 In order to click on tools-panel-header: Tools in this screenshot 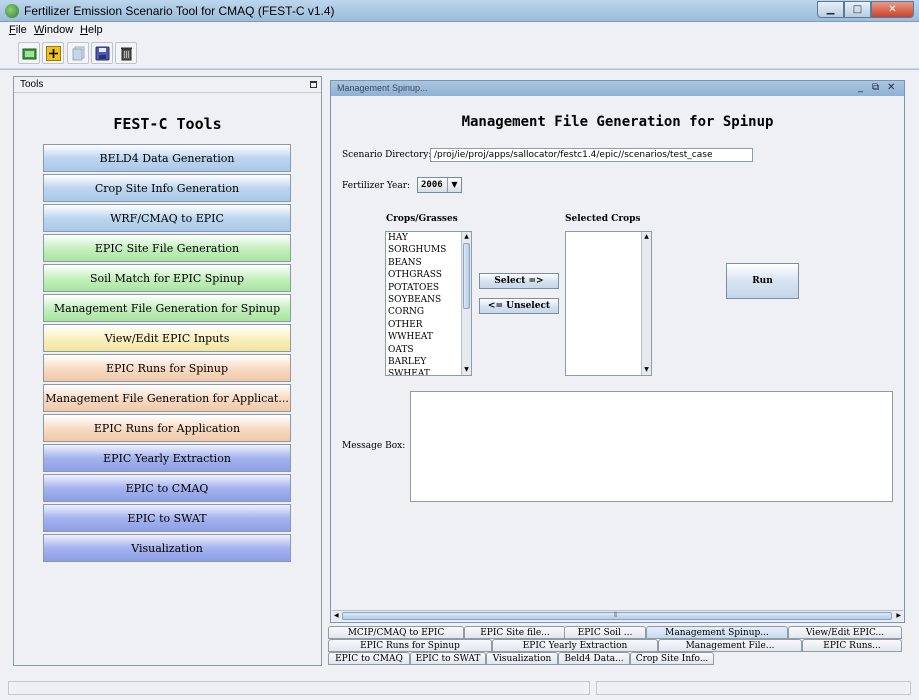, I will do `click(167, 85)`.